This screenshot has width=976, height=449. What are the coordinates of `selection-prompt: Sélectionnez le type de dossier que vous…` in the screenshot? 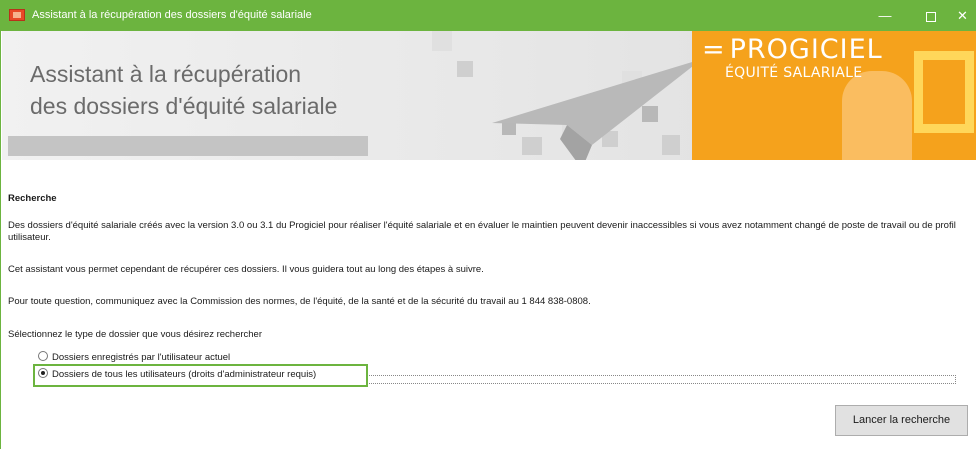 It's located at (135, 334).